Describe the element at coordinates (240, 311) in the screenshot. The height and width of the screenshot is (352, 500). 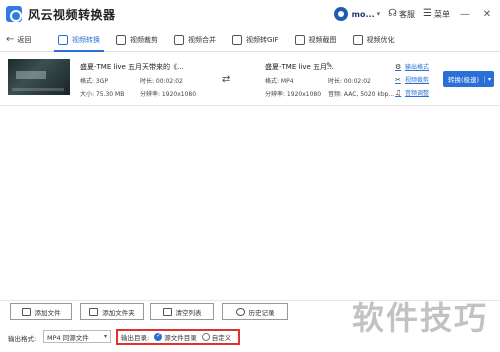
I see `clock-icon` at that location.